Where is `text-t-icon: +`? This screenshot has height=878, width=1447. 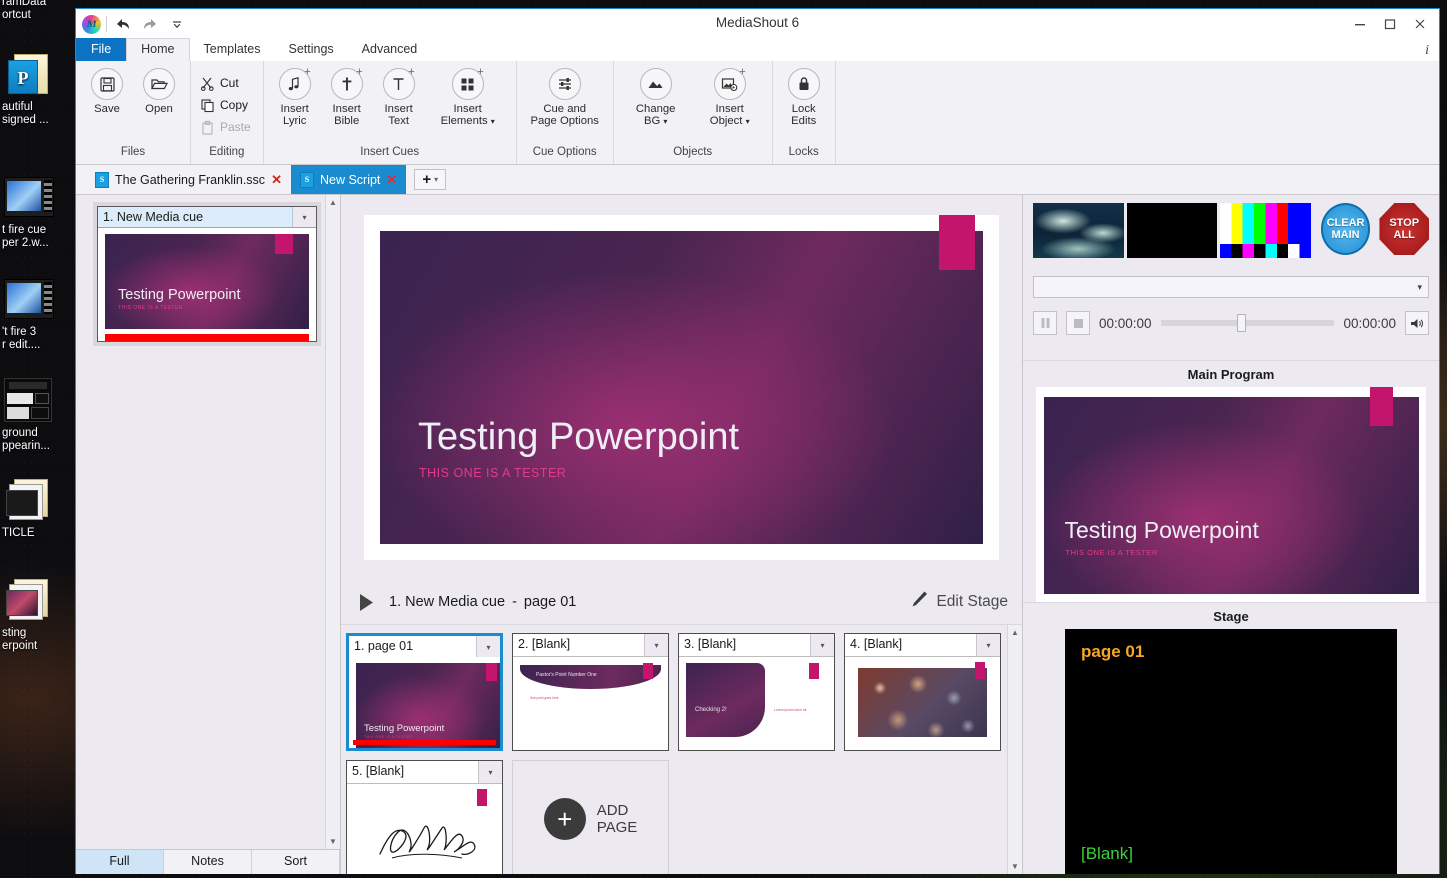
text-t-icon: + is located at coordinates (398, 83).